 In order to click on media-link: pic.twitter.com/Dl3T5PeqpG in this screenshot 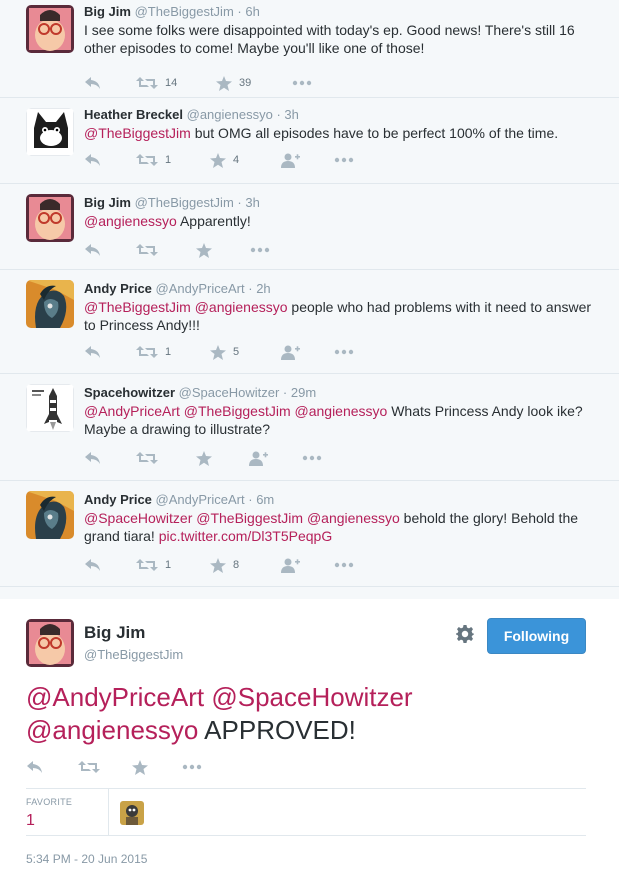, I will do `click(246, 536)`.